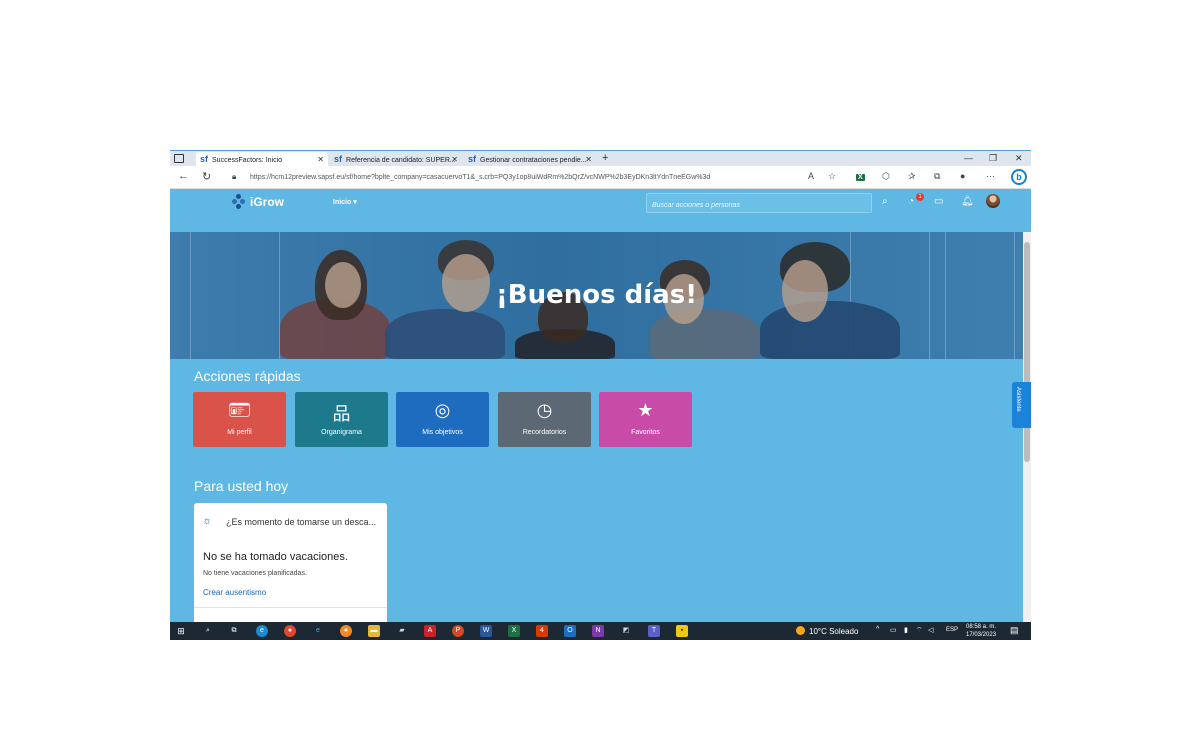 Image resolution: width=1200 pixels, height=750 pixels. I want to click on bell-icon: 🔔︎, so click(967, 201).